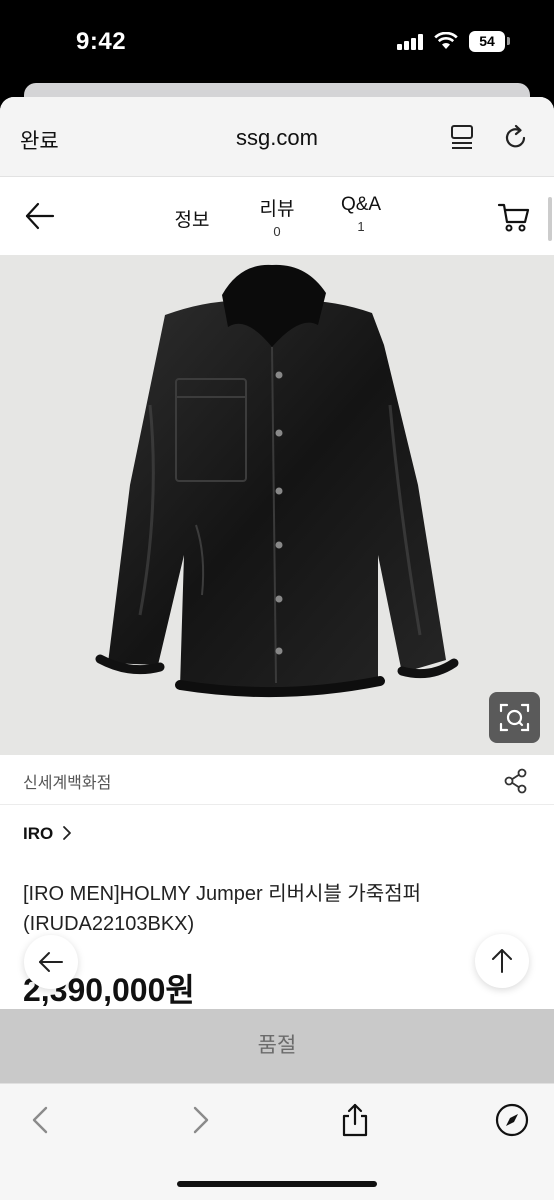 The image size is (554, 1200). I want to click on scroll-top-button, so click(502, 961).